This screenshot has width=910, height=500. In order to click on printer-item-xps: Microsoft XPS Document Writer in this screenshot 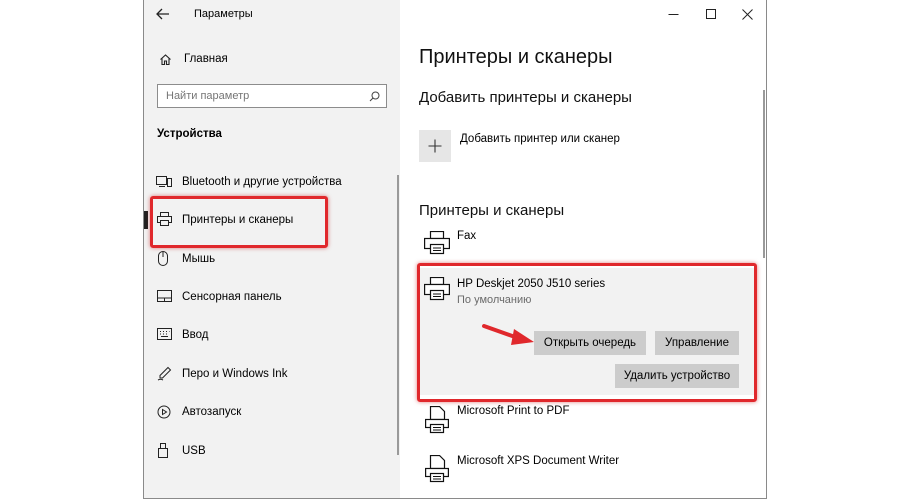, I will do `click(579, 468)`.